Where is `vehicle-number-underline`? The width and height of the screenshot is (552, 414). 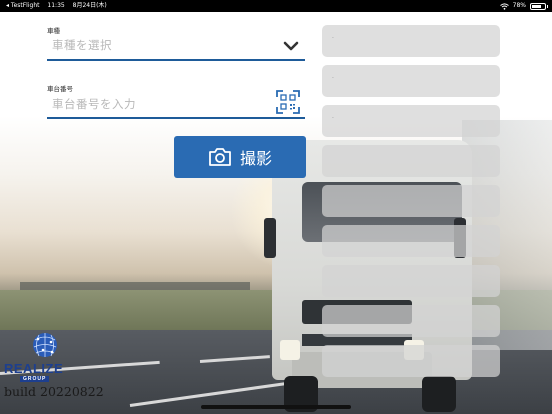 vehicle-number-underline is located at coordinates (176, 118).